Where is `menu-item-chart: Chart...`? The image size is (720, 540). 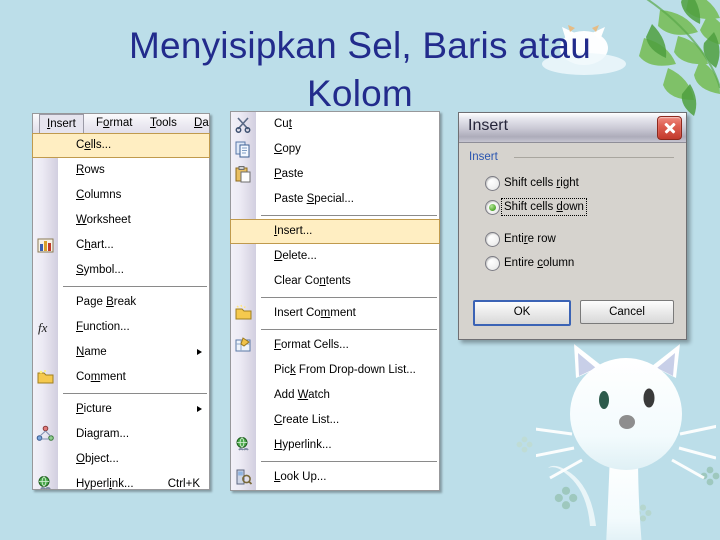 menu-item-chart: Chart... is located at coordinates (121, 245).